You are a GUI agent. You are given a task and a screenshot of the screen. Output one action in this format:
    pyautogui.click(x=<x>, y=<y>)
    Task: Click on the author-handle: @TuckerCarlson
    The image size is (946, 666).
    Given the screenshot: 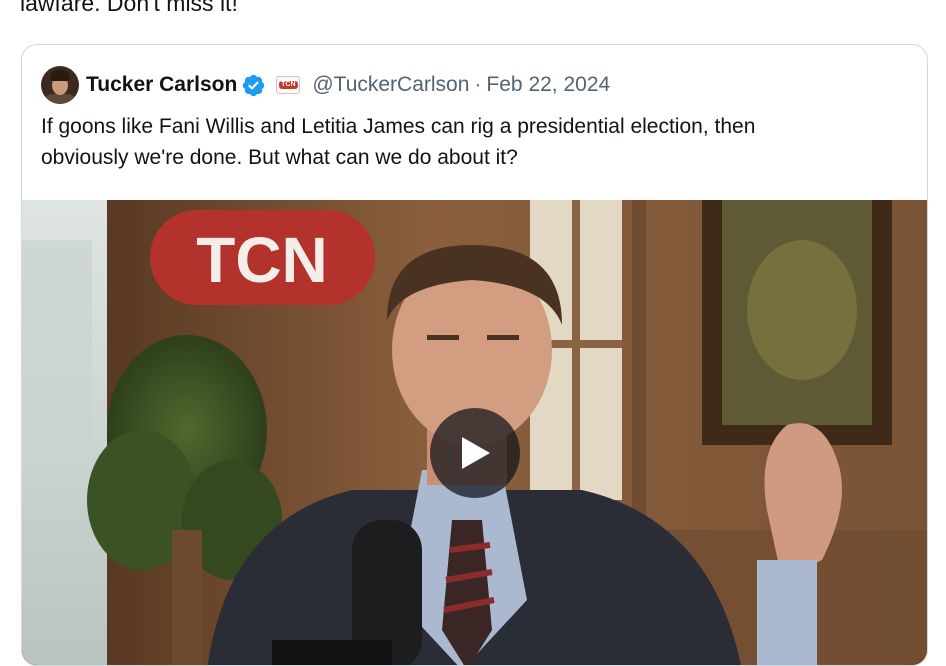 What is the action you would take?
    pyautogui.click(x=390, y=85)
    